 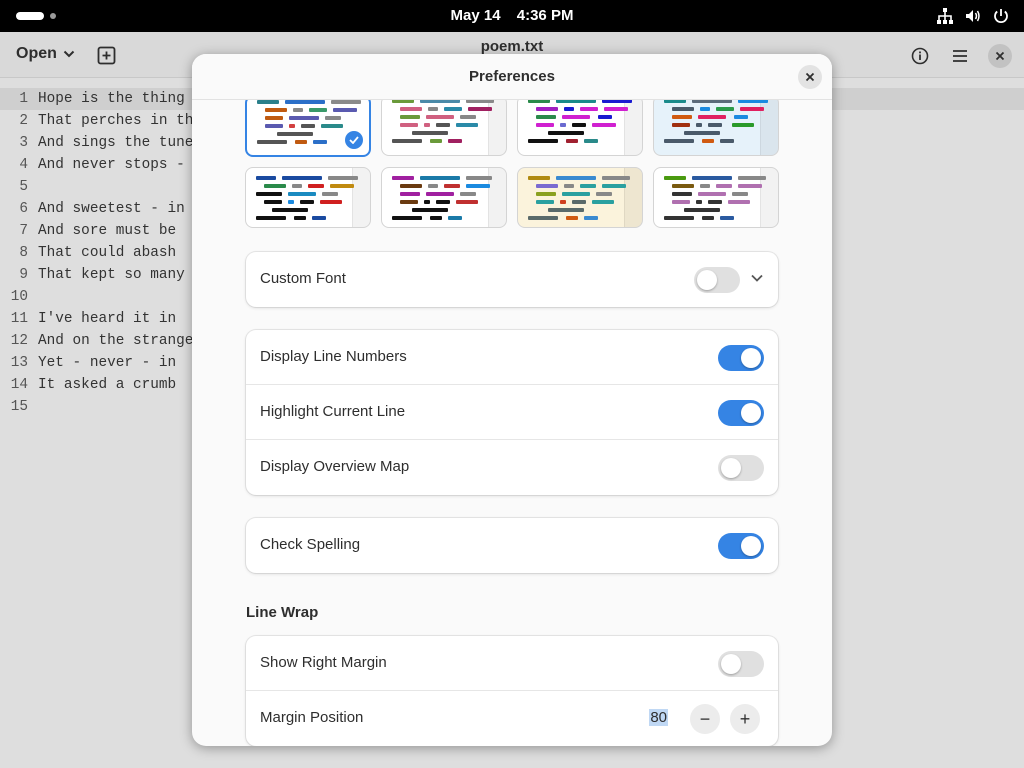 What do you see at coordinates (757, 278) in the screenshot?
I see `chevron-down-icon` at bounding box center [757, 278].